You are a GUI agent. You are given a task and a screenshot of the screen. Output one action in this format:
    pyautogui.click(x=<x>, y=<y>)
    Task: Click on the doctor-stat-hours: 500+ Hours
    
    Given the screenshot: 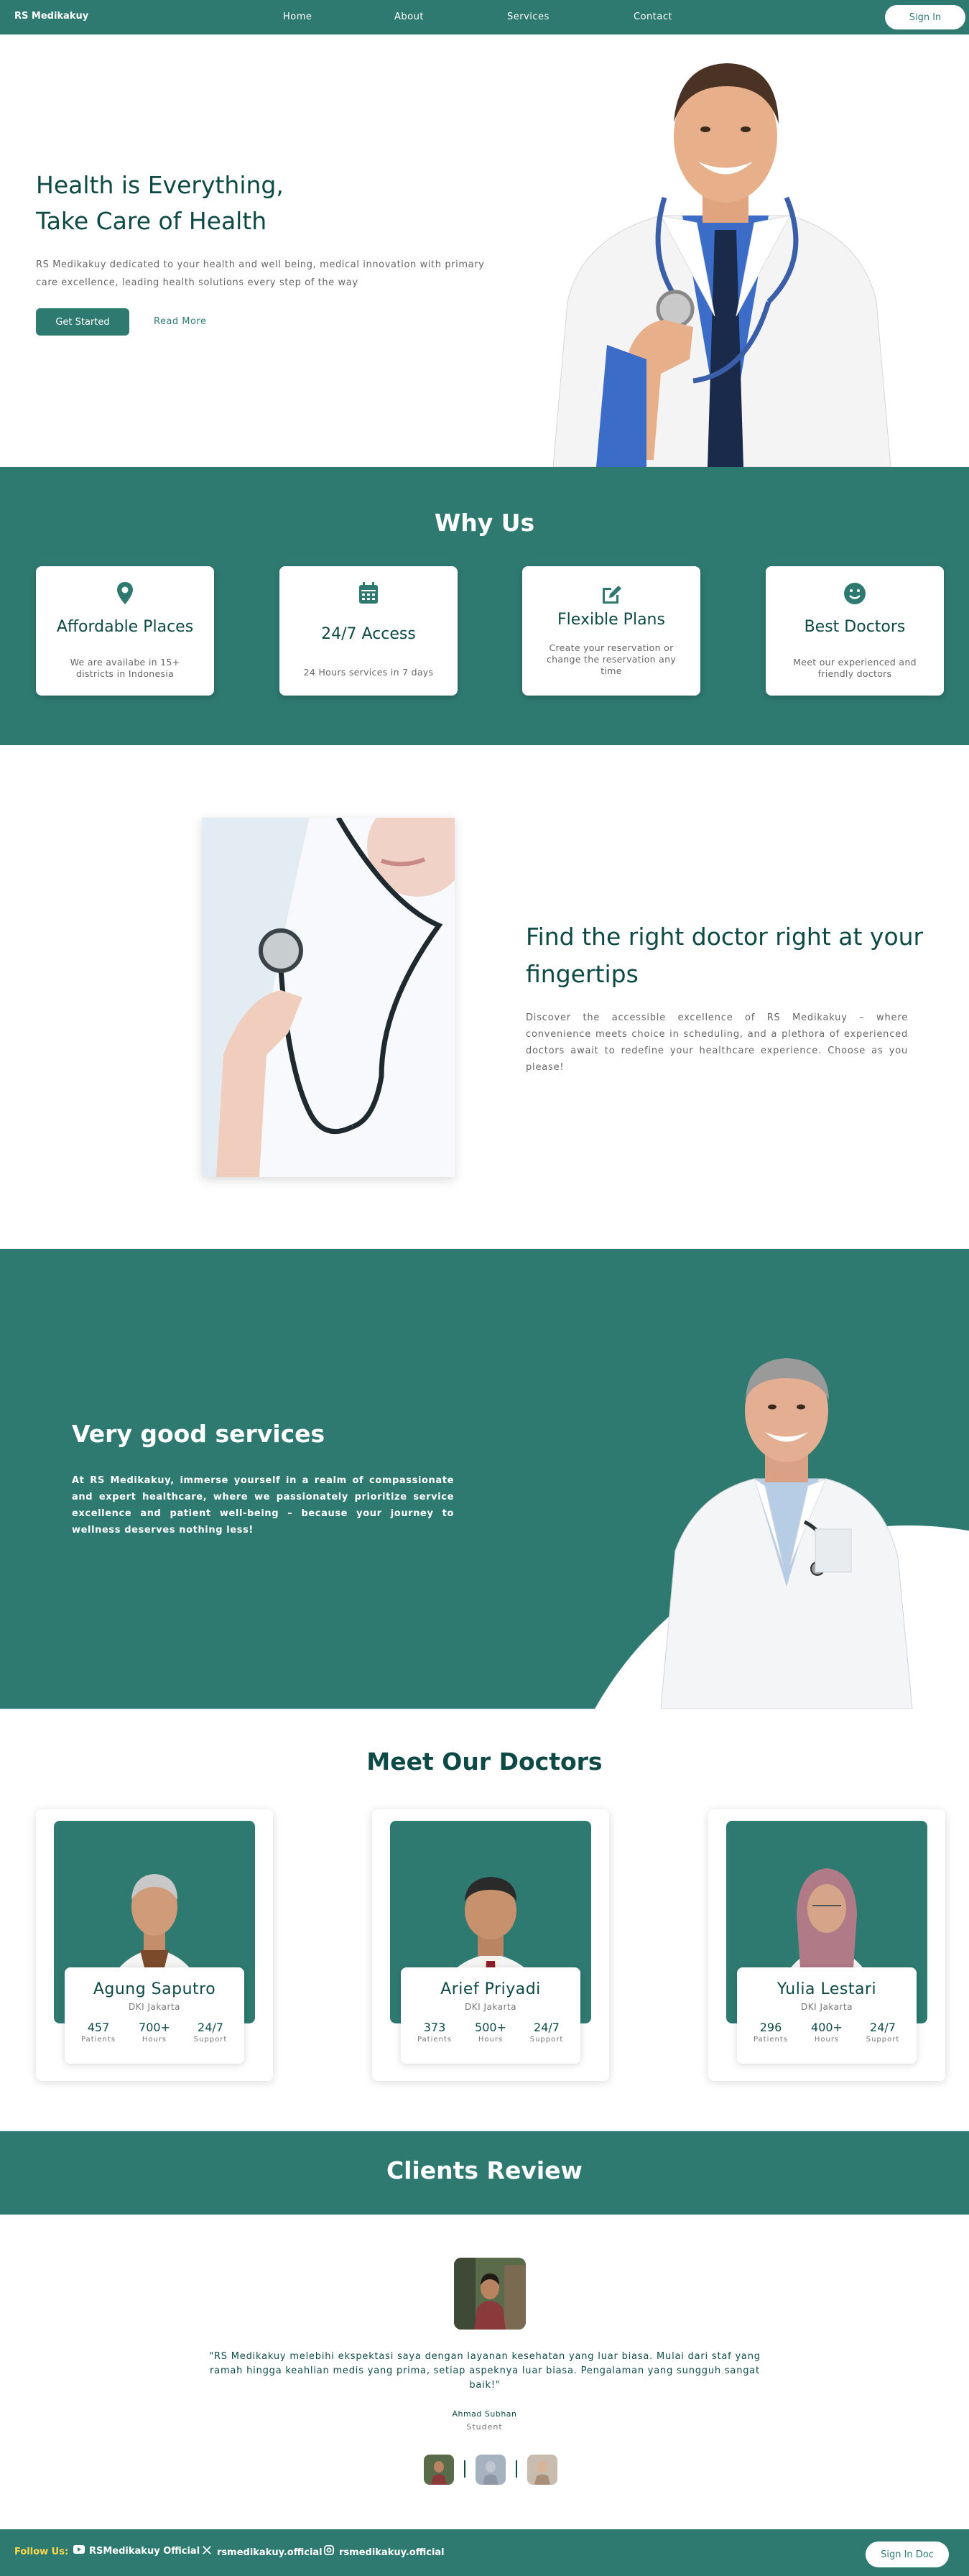 What is the action you would take?
    pyautogui.click(x=491, y=2033)
    